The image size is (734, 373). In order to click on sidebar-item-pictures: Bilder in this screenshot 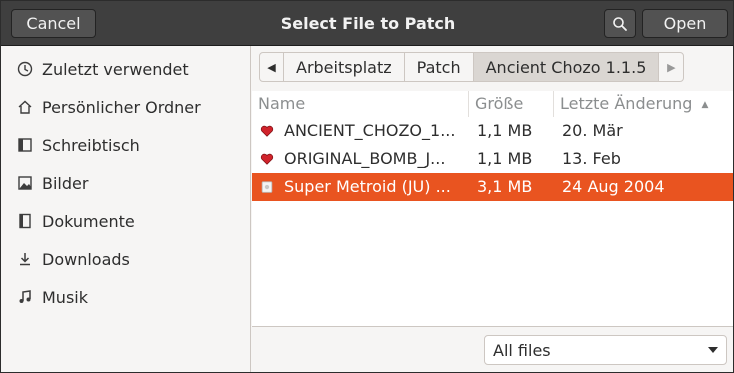, I will do `click(125, 183)`.